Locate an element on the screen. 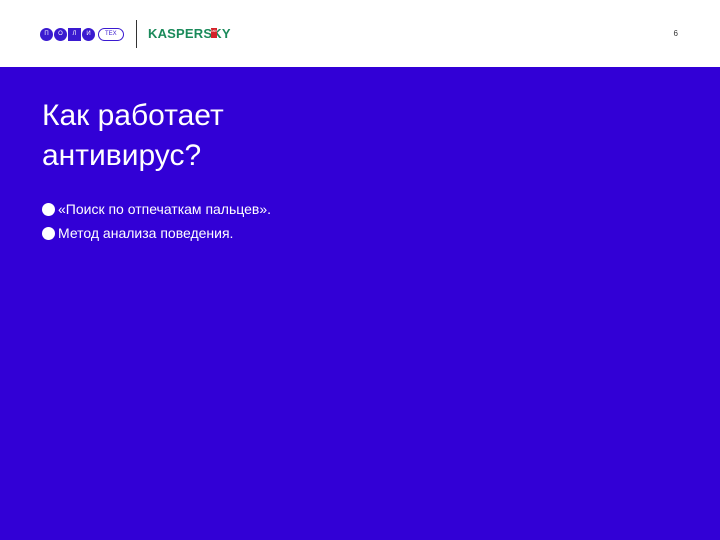  bullet-text: «Поиск по отпечаткам пальцев». is located at coordinates (165, 209).